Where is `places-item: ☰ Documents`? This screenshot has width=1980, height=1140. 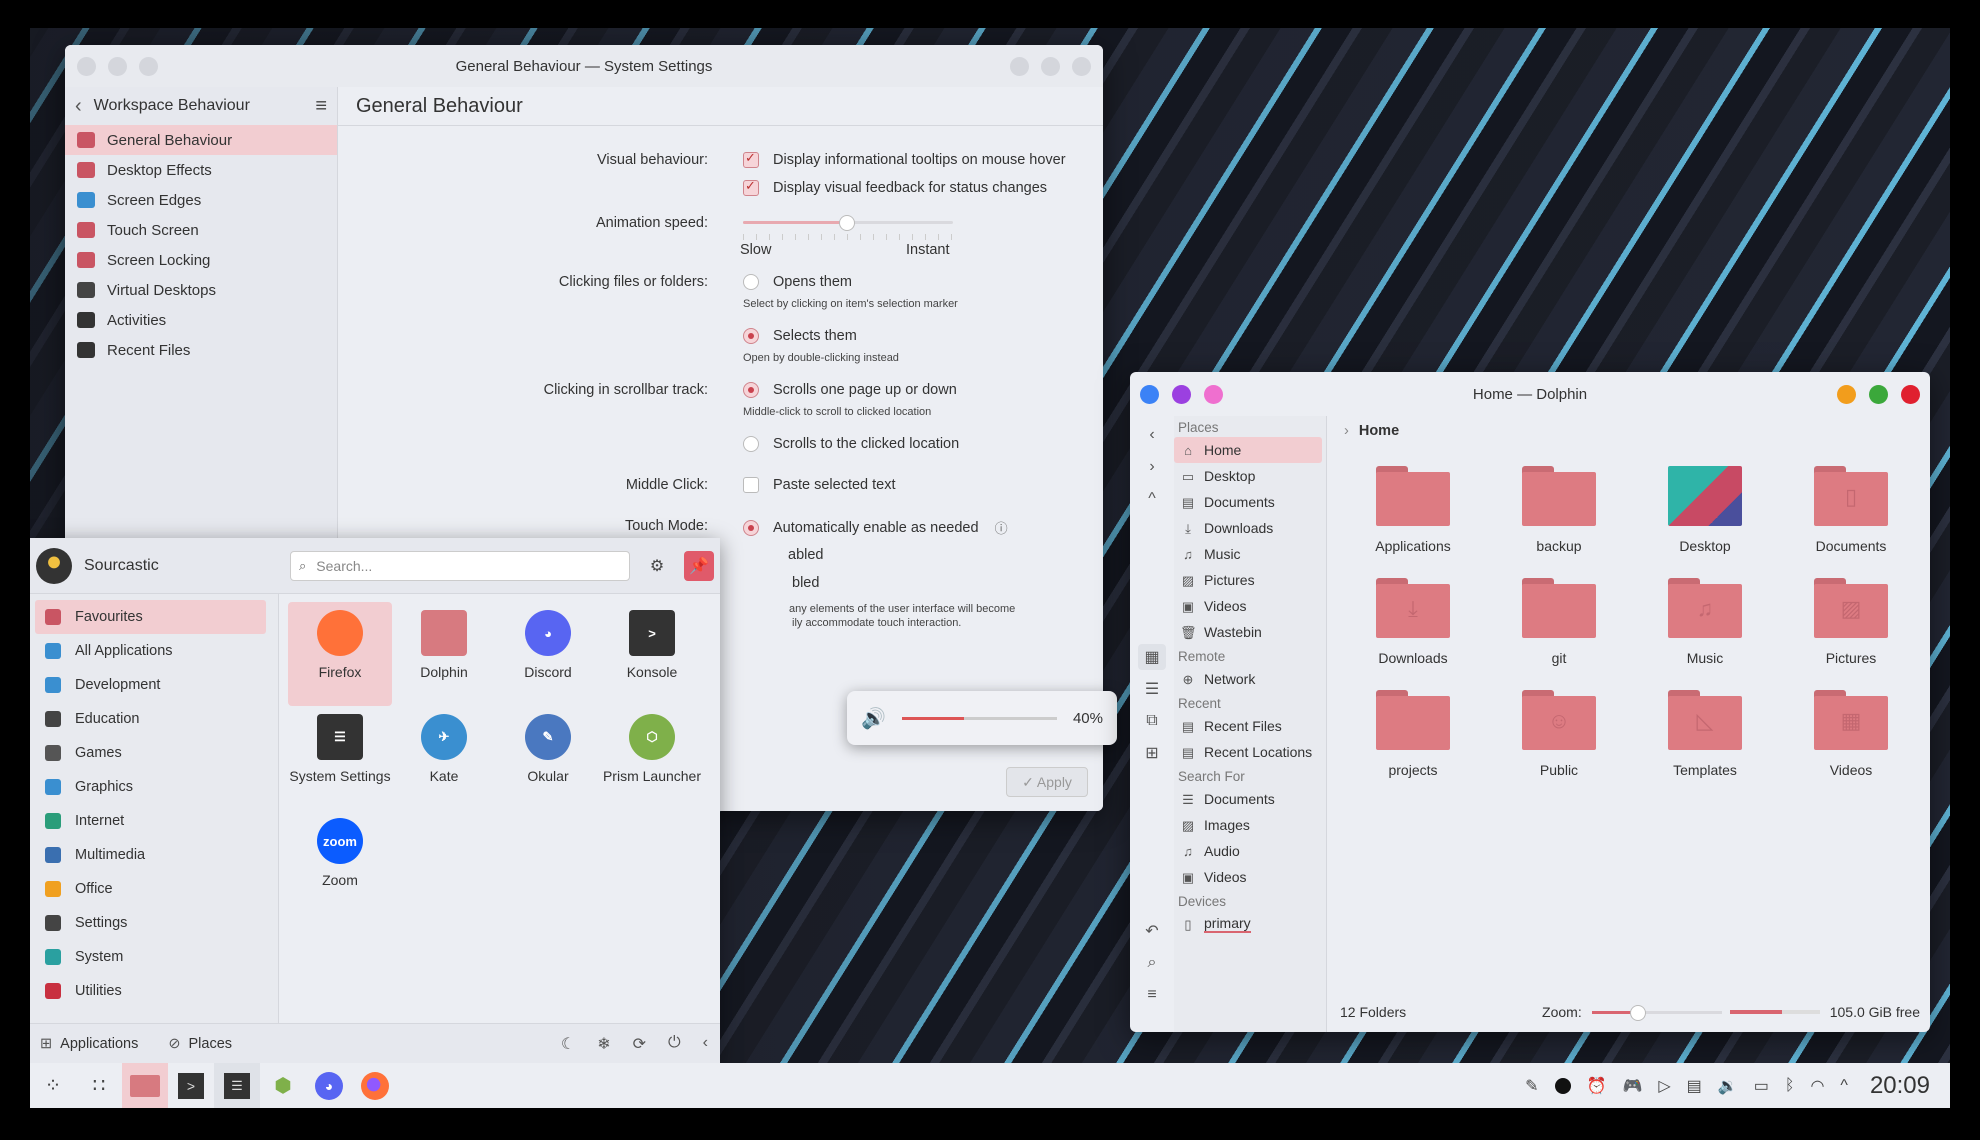
places-item: ☰ Documents is located at coordinates (1248, 799).